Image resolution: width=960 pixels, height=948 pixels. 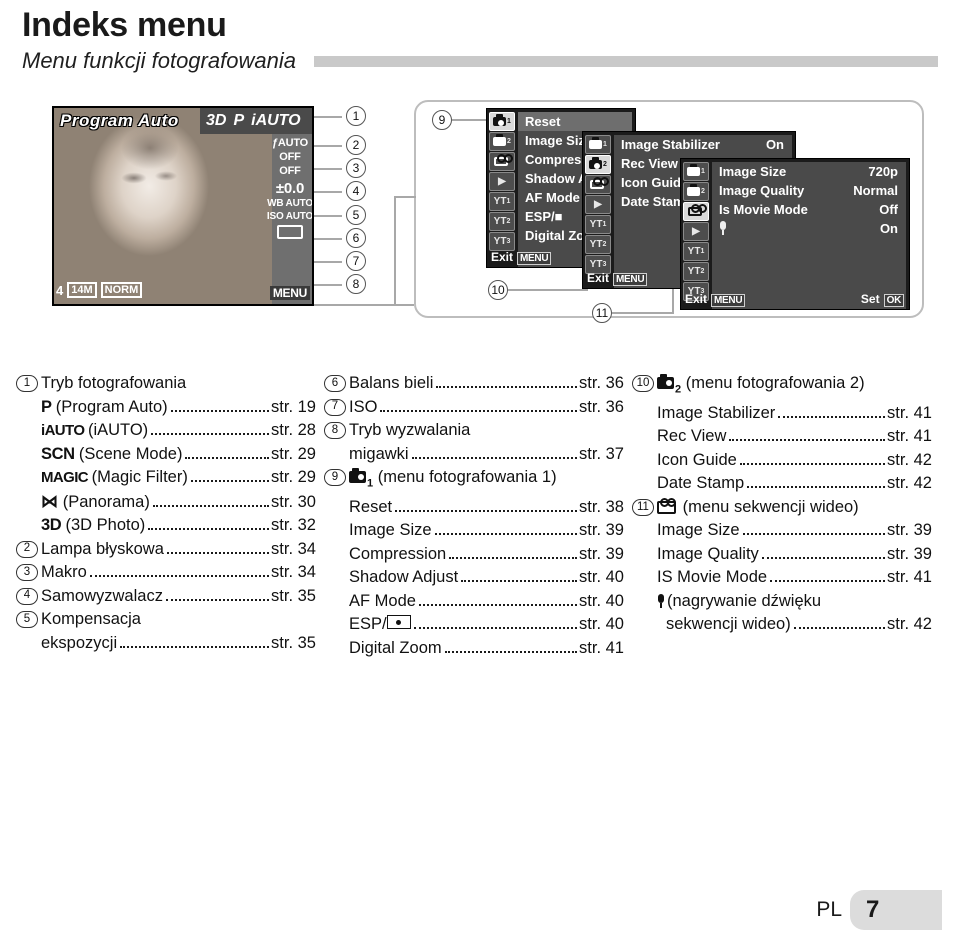 What do you see at coordinates (474, 508) in the screenshot?
I see `index-entry: Reset str. 38` at bounding box center [474, 508].